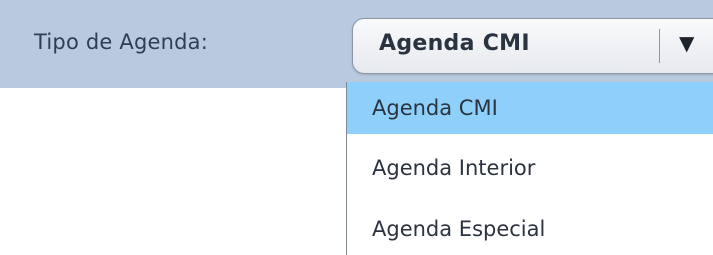 The height and width of the screenshot is (255, 713). Describe the element at coordinates (121, 42) in the screenshot. I see `agenda-type-label: Tipo de Agenda:` at that location.